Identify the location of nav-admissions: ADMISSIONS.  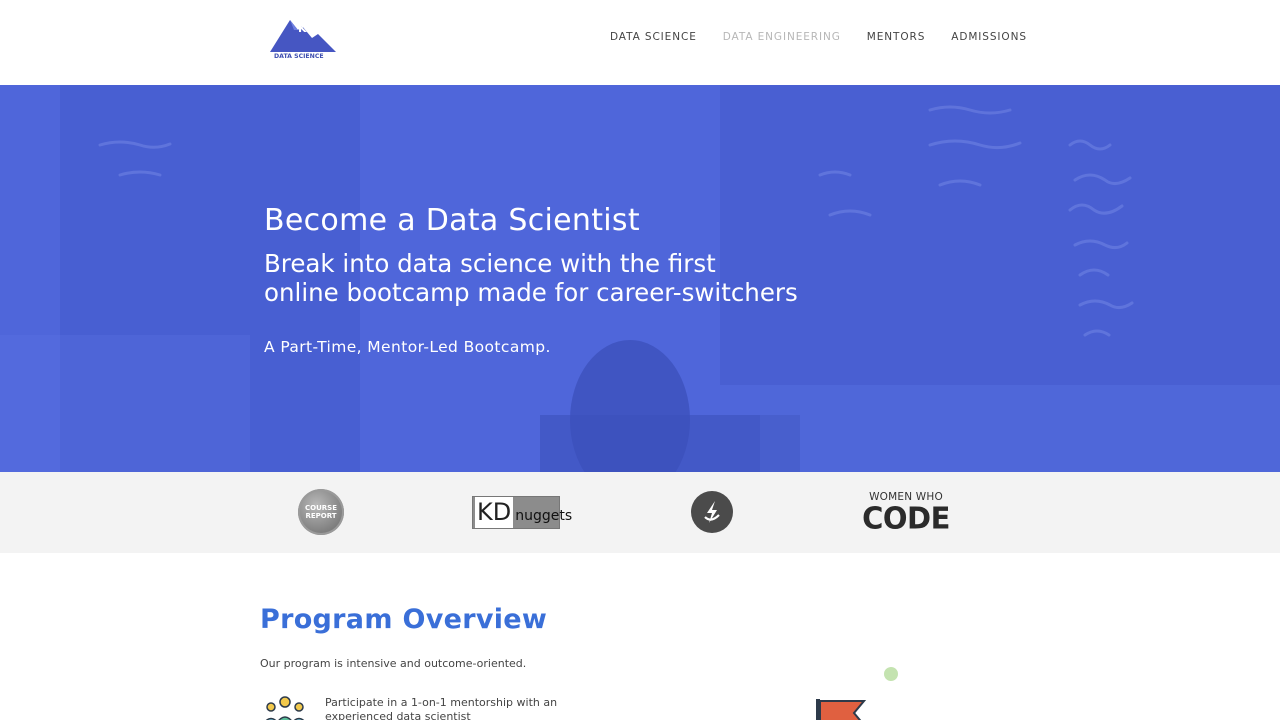
(989, 37).